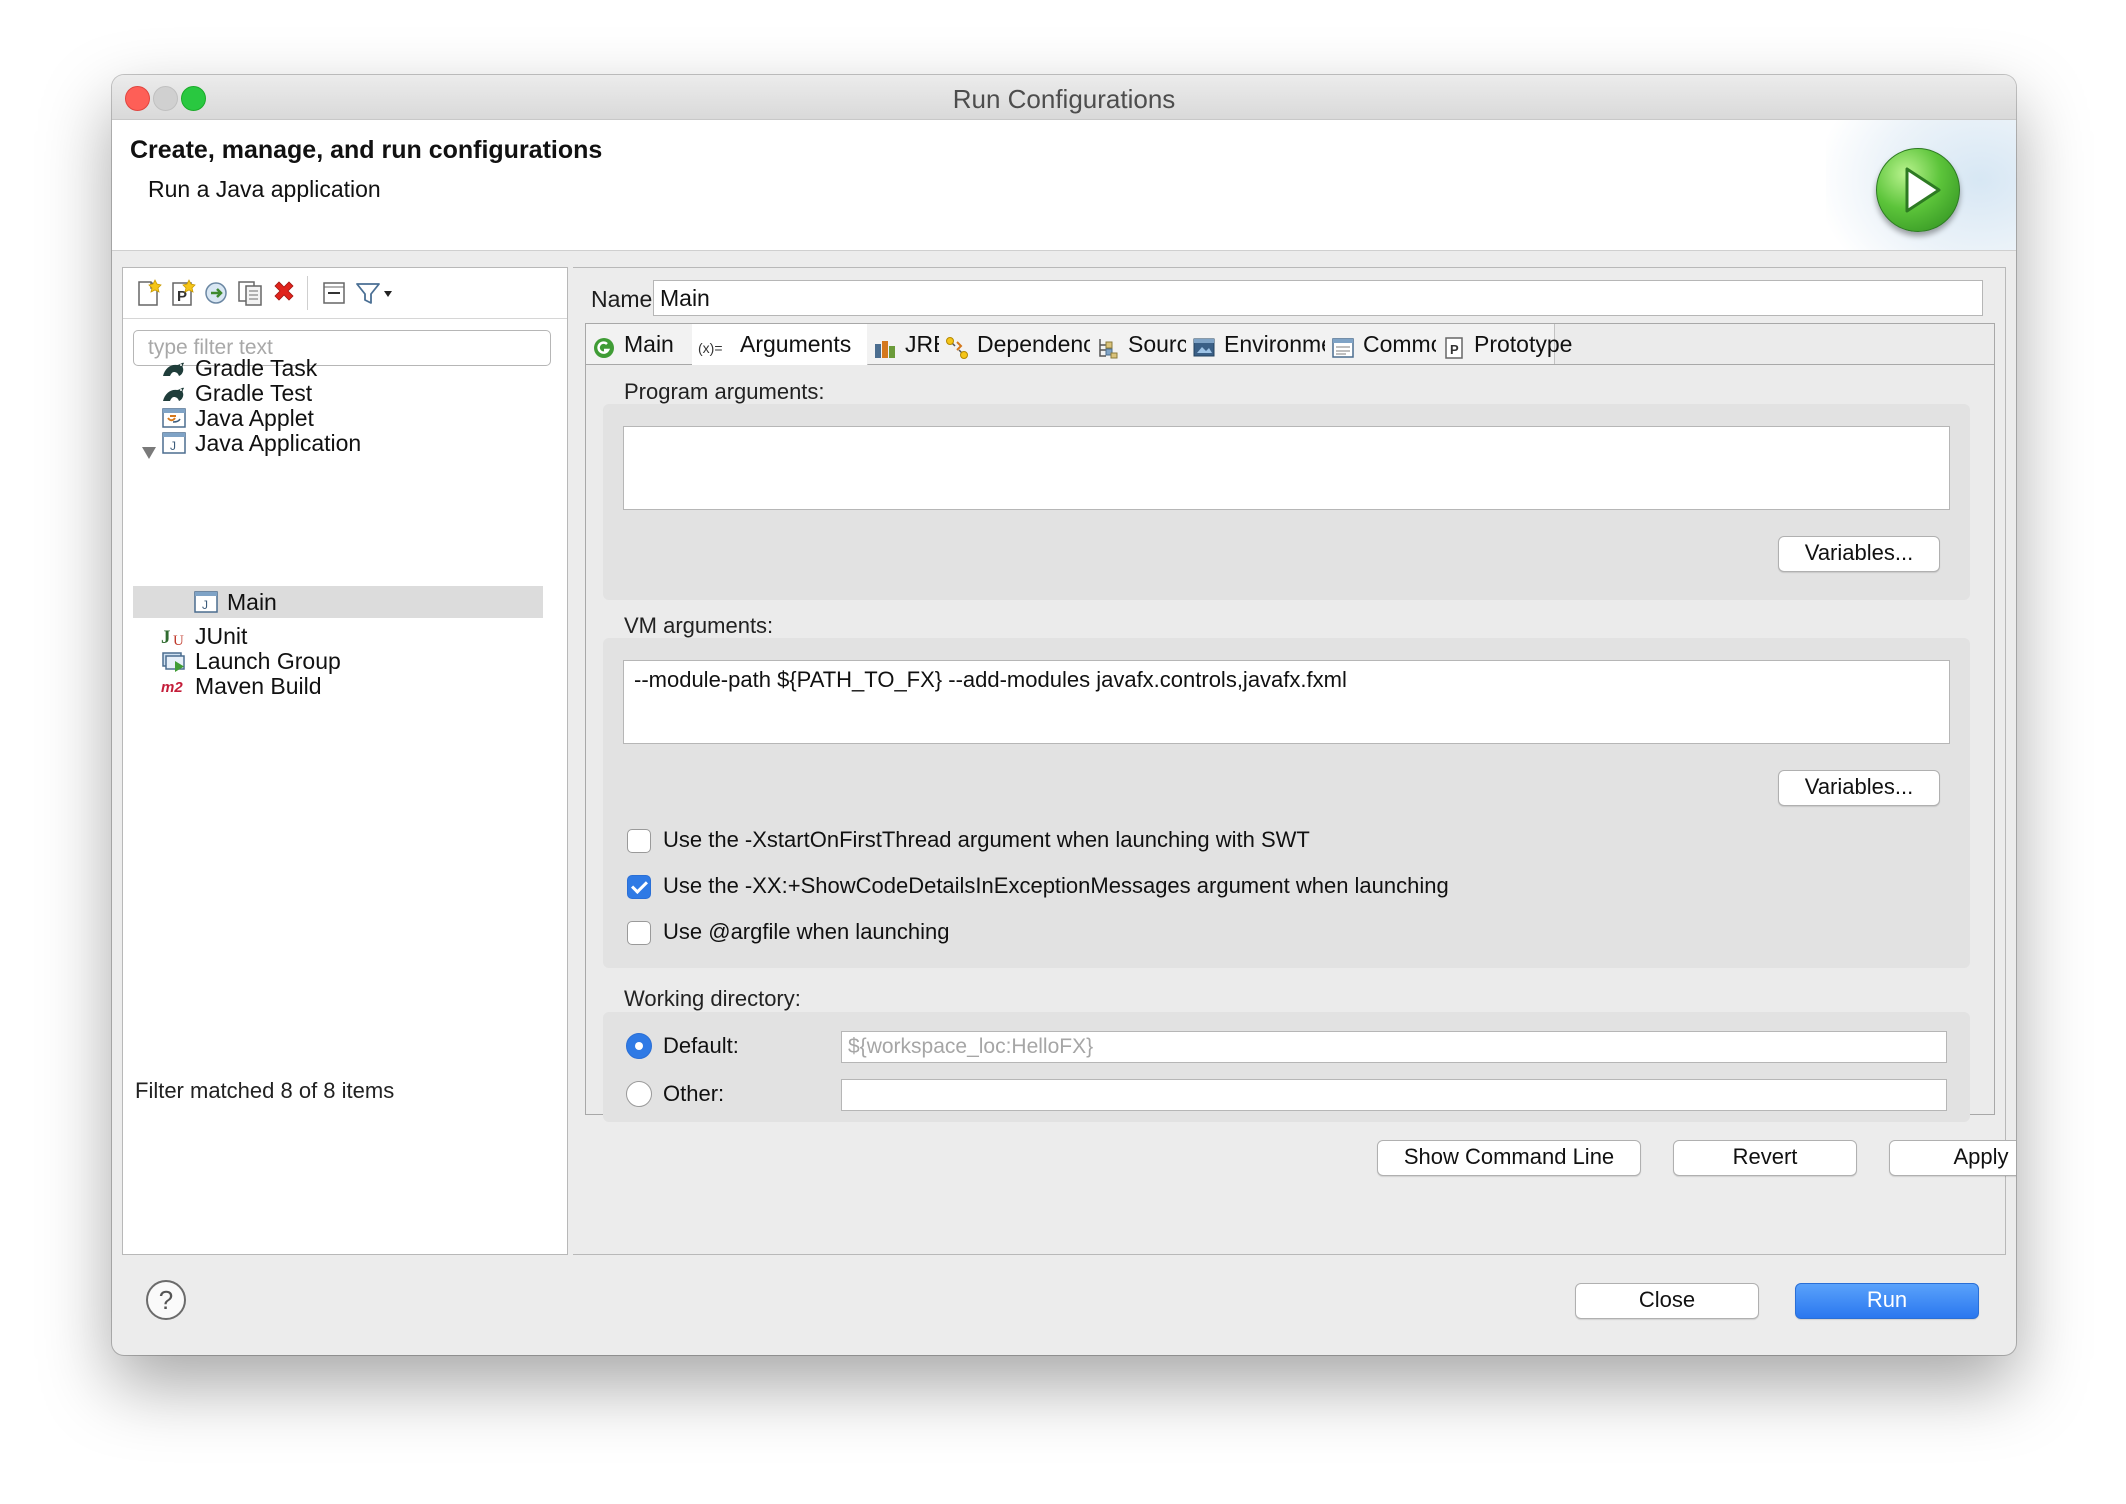 The height and width of the screenshot is (1504, 2126). What do you see at coordinates (166, 1300) in the screenshot?
I see `help-icon: ?` at bounding box center [166, 1300].